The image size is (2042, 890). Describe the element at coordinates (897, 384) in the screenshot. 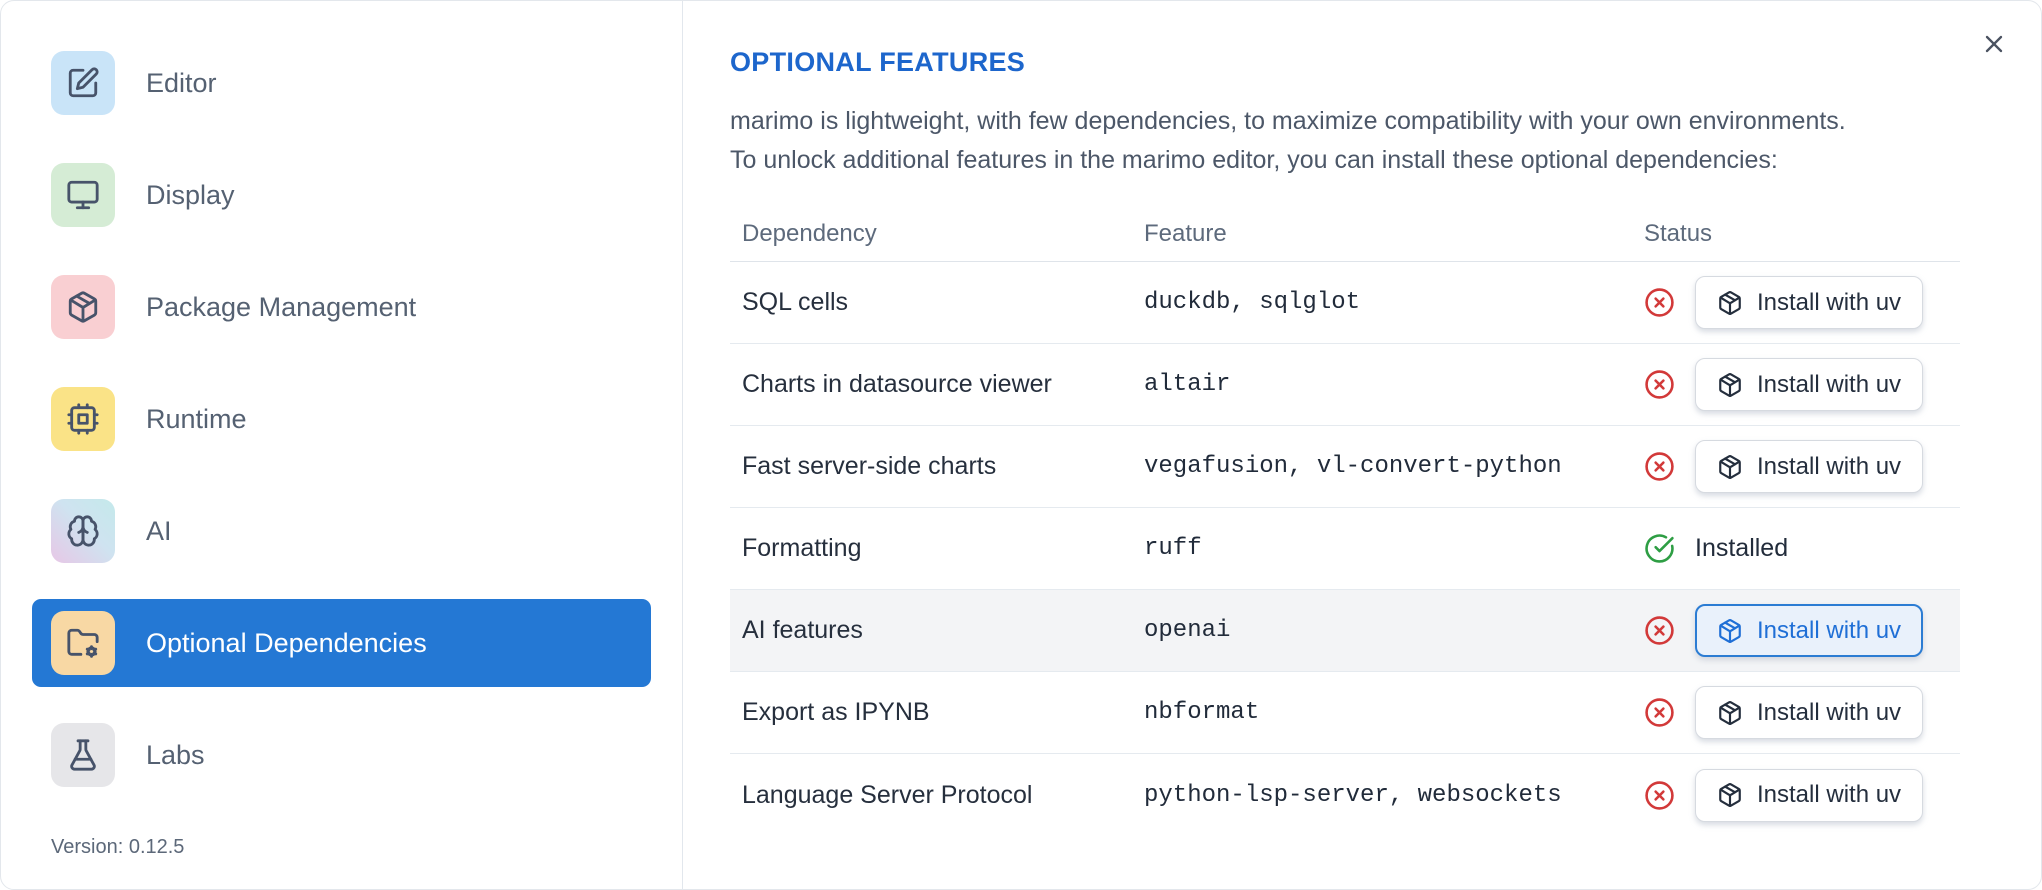

I see `dependency-cell: Charts in datasource viewer` at that location.